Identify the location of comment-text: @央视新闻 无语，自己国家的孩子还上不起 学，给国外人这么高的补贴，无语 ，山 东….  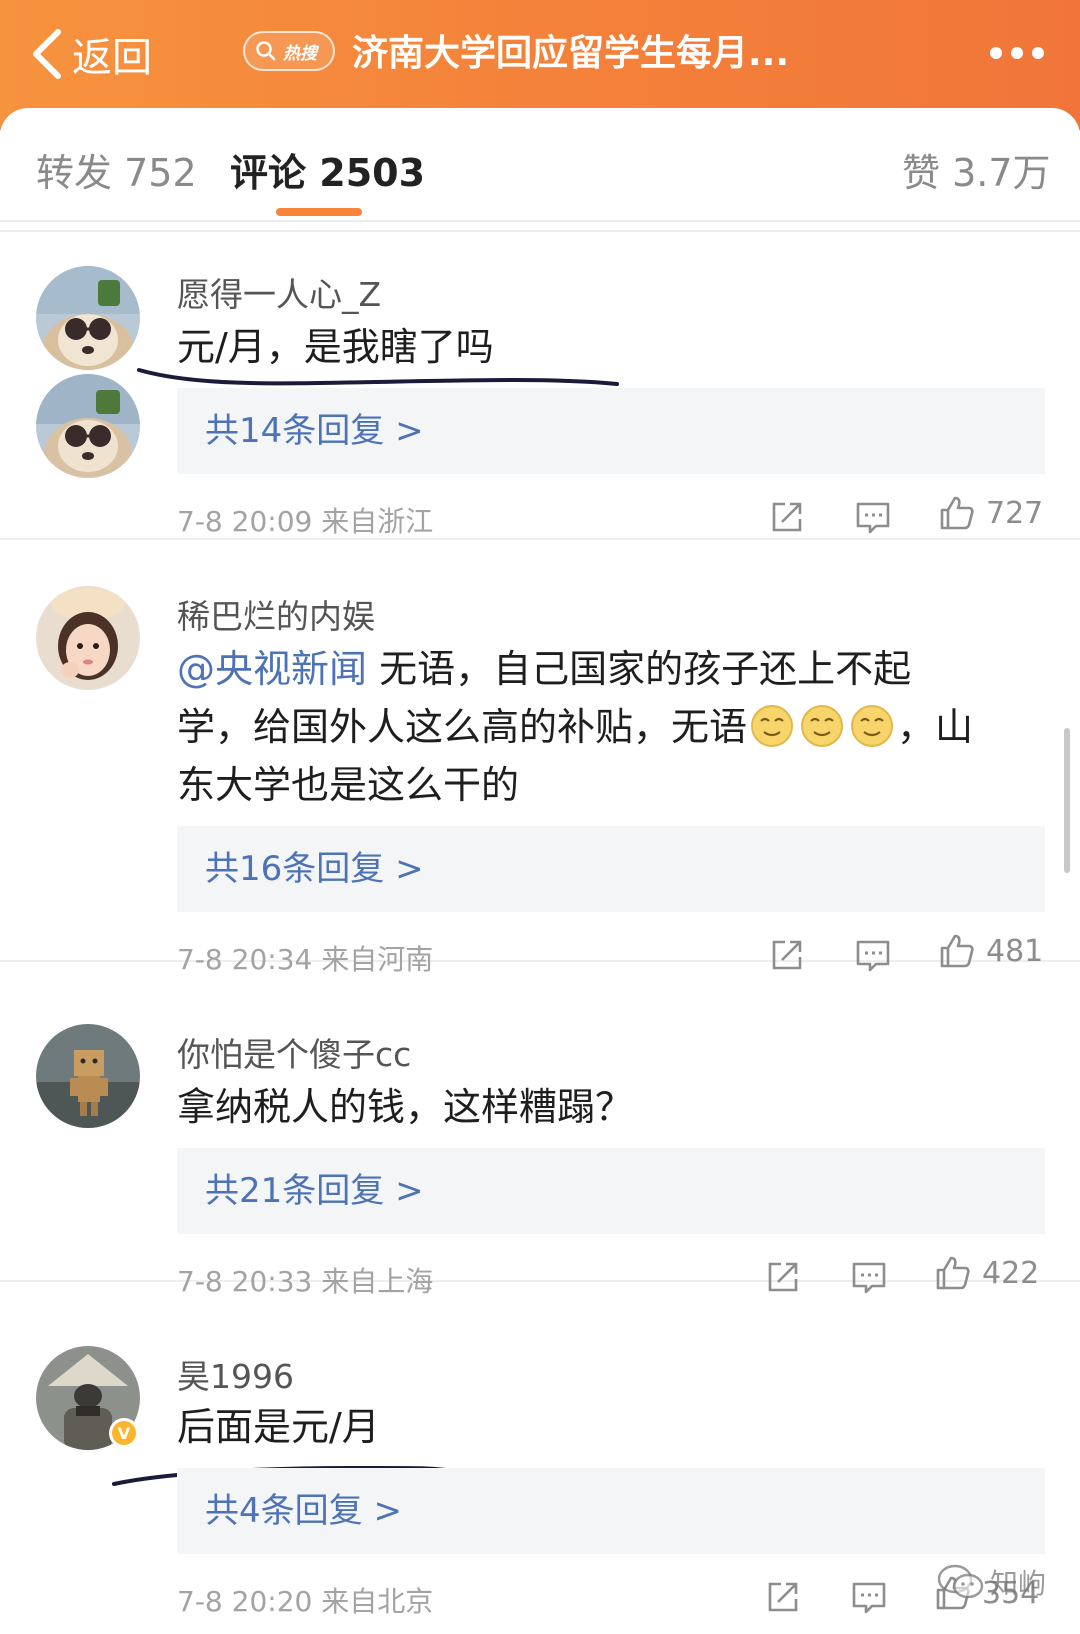
(612, 727).